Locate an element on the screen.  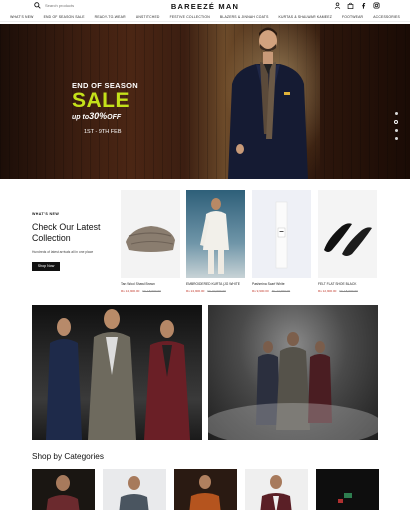
facebook-icon is located at coordinates (363, 5).